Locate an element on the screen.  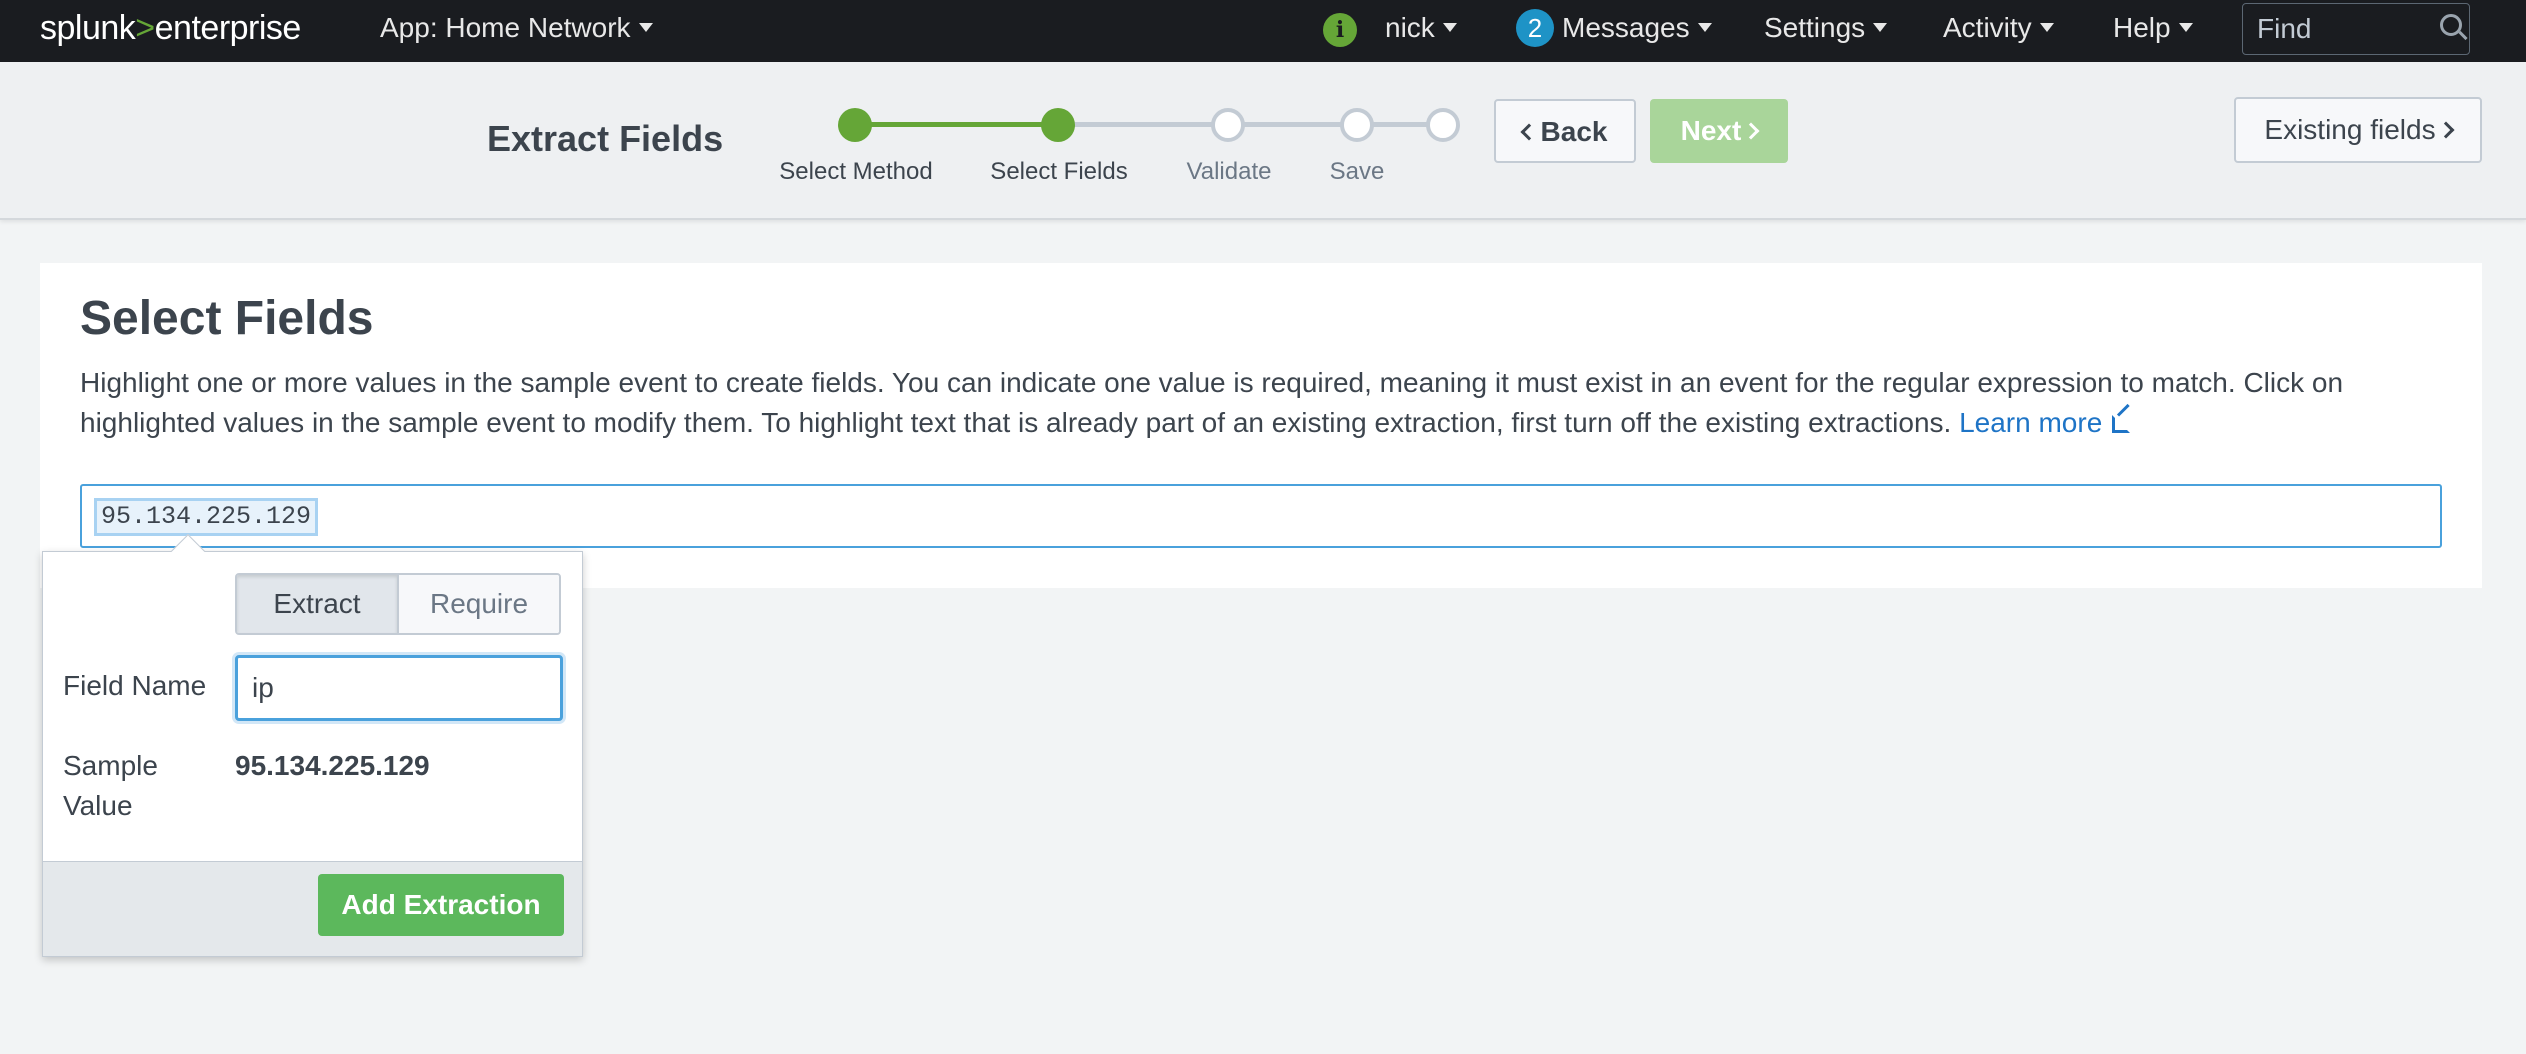
logo-splunk-text: splunk is located at coordinates (88, 28).